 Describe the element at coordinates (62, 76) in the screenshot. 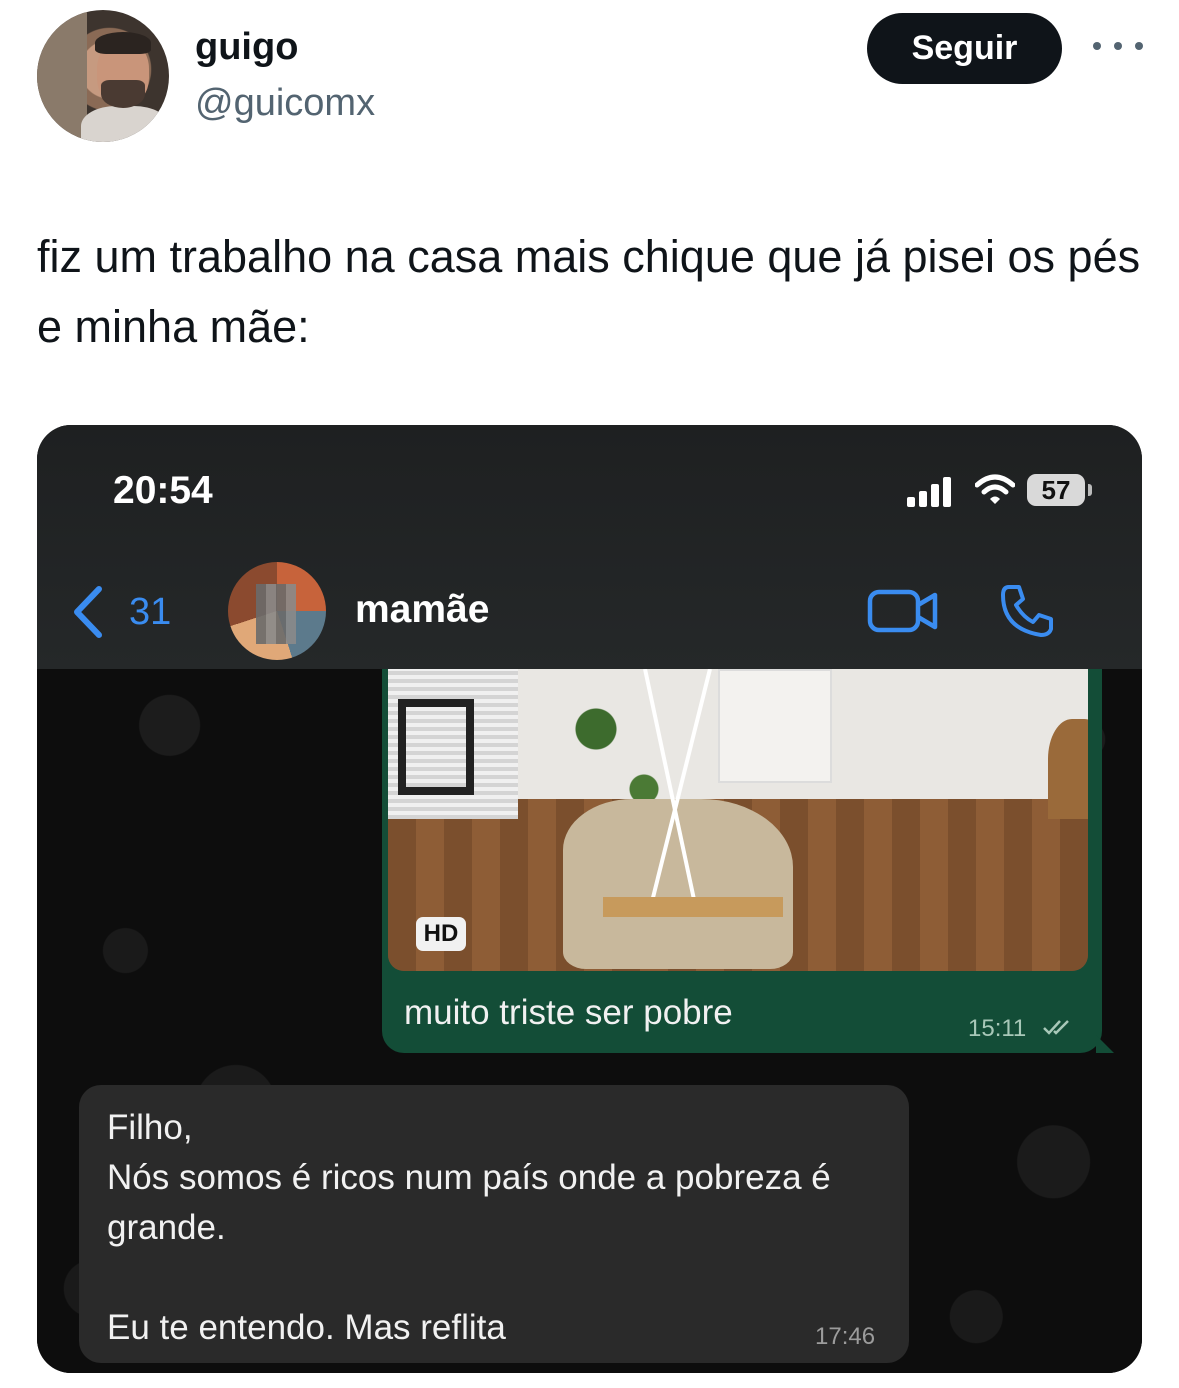

I see `avatar-background` at that location.